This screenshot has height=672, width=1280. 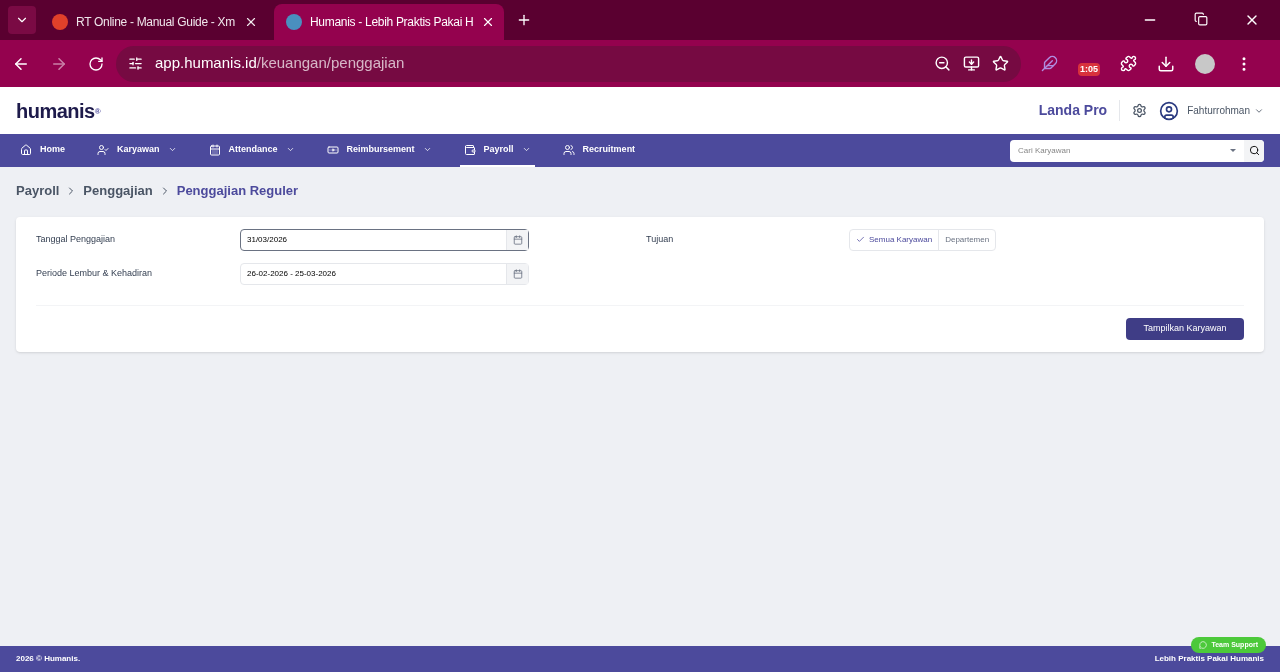 What do you see at coordinates (280, 63) in the screenshot?
I see `url-text: app.humanis.id/keuangan/penggajian` at bounding box center [280, 63].